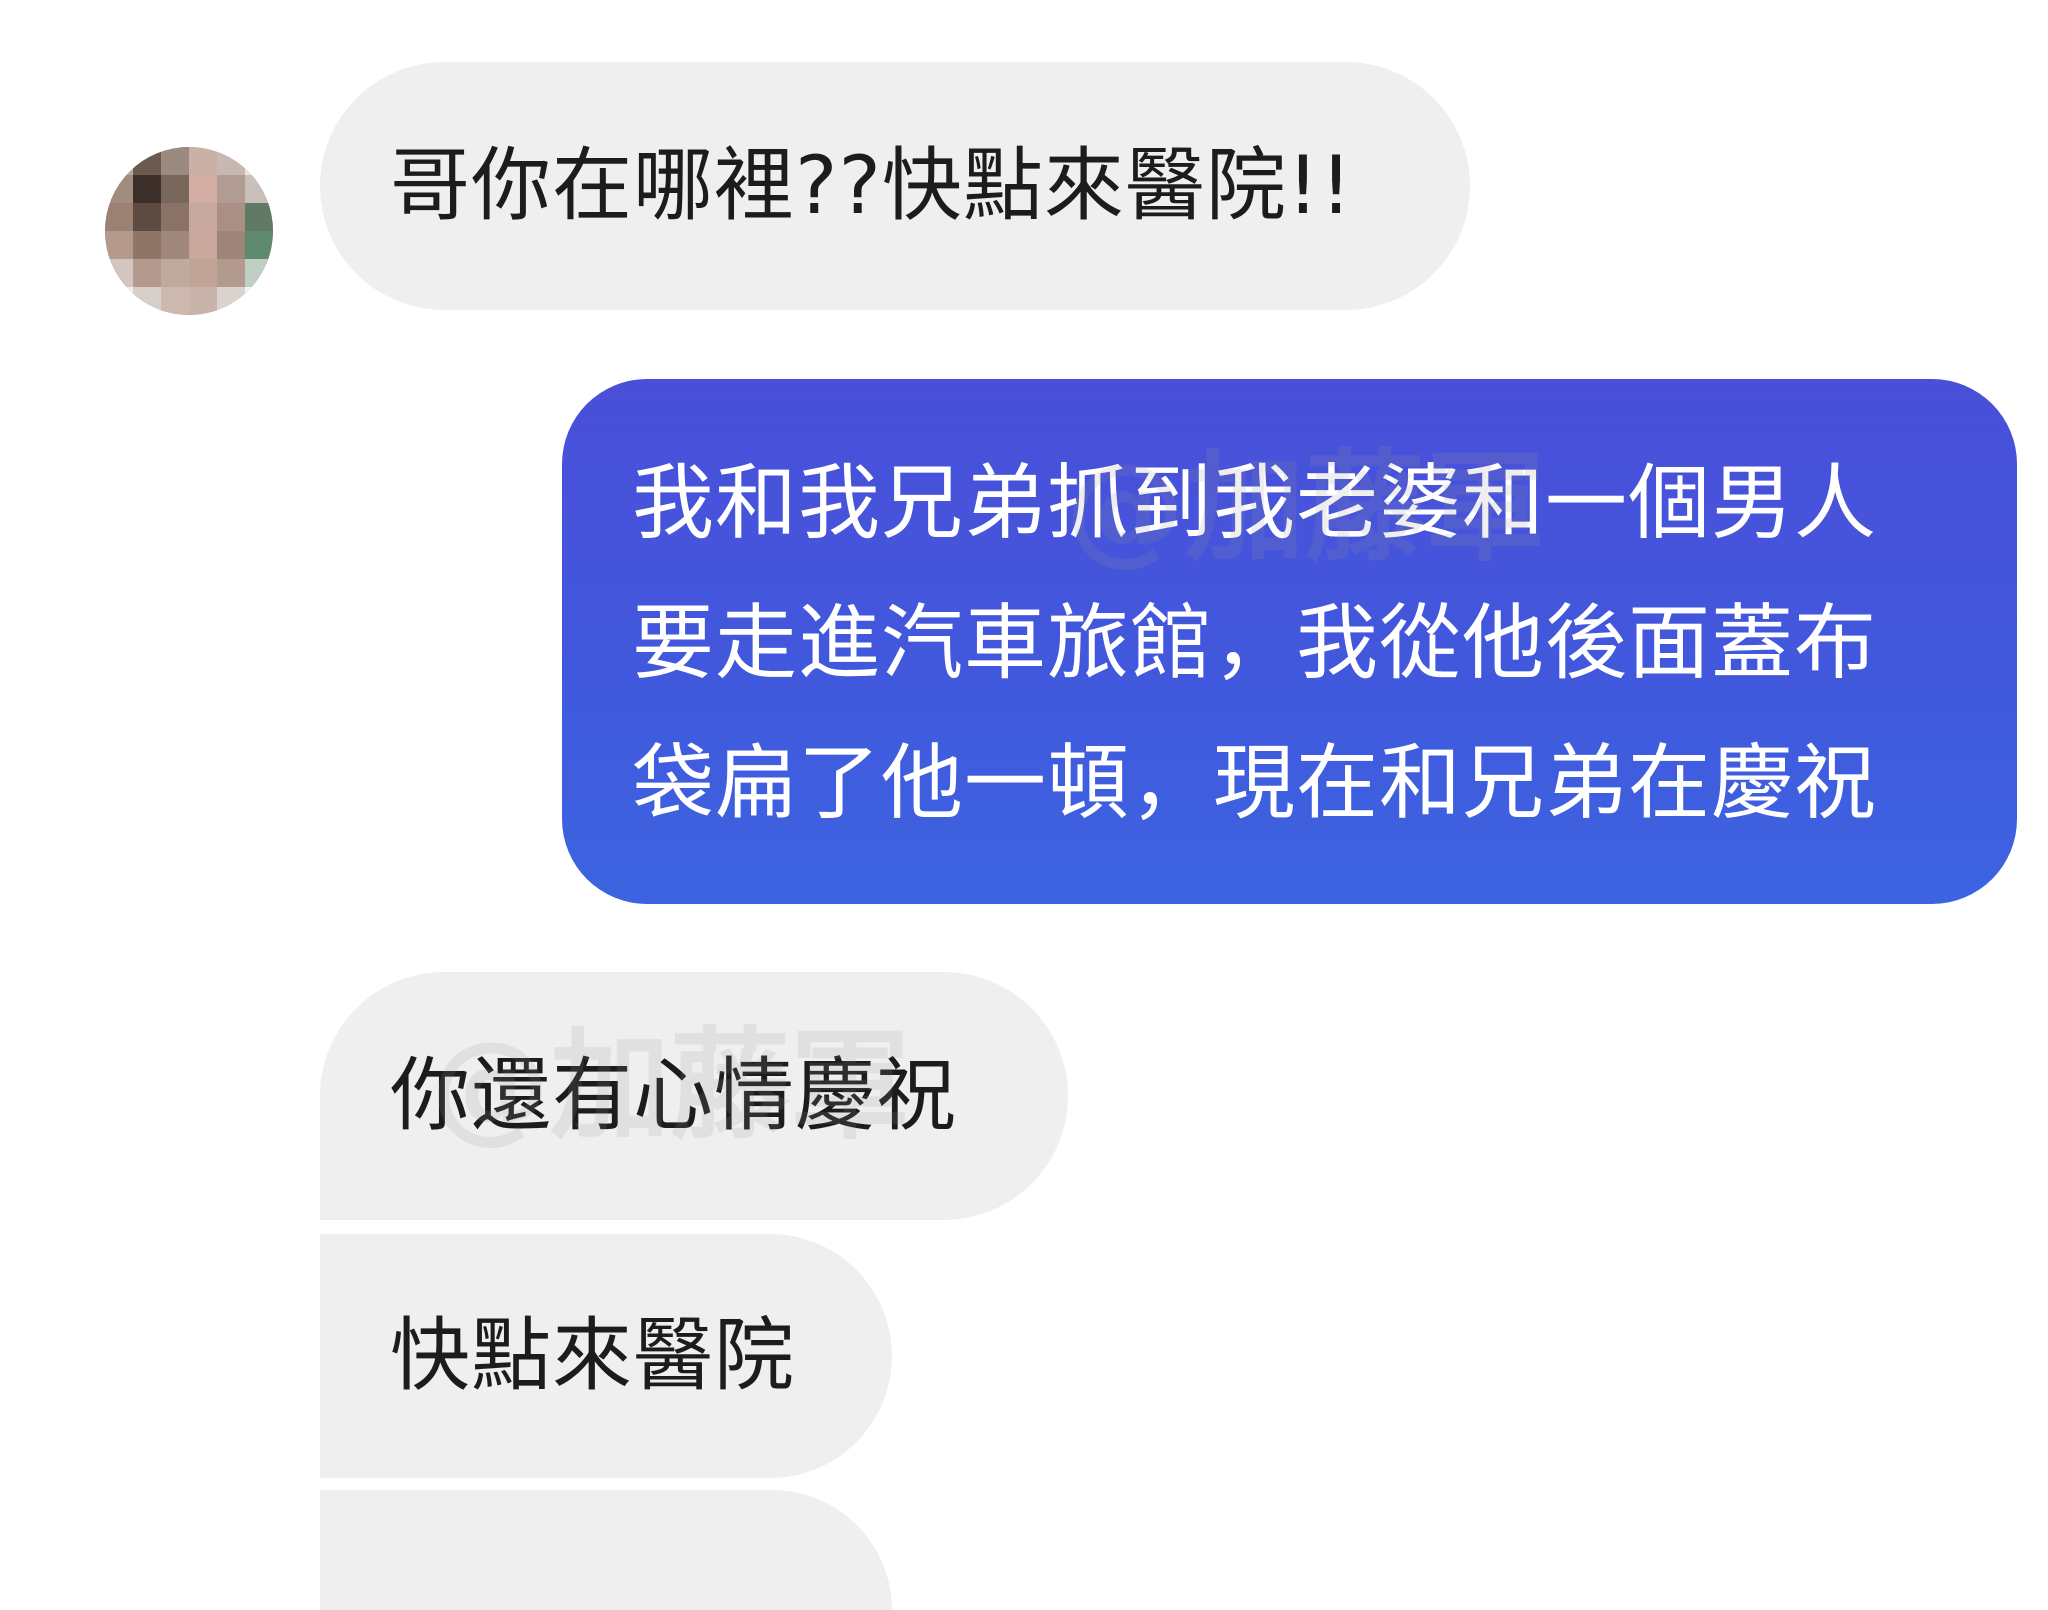 This screenshot has width=2048, height=1610. I want to click on message-bubble-incoming: 哥你在哪裡??快點來醫院!!, so click(895, 186).